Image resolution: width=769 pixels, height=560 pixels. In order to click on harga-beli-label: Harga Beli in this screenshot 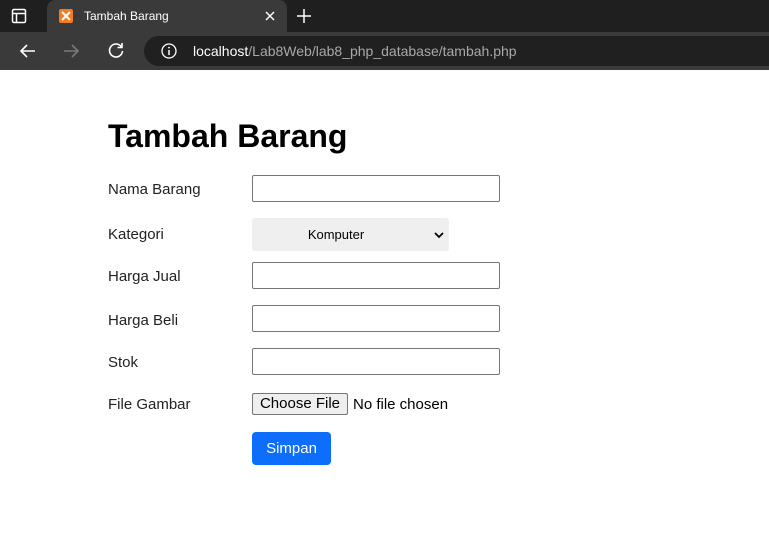, I will do `click(143, 320)`.